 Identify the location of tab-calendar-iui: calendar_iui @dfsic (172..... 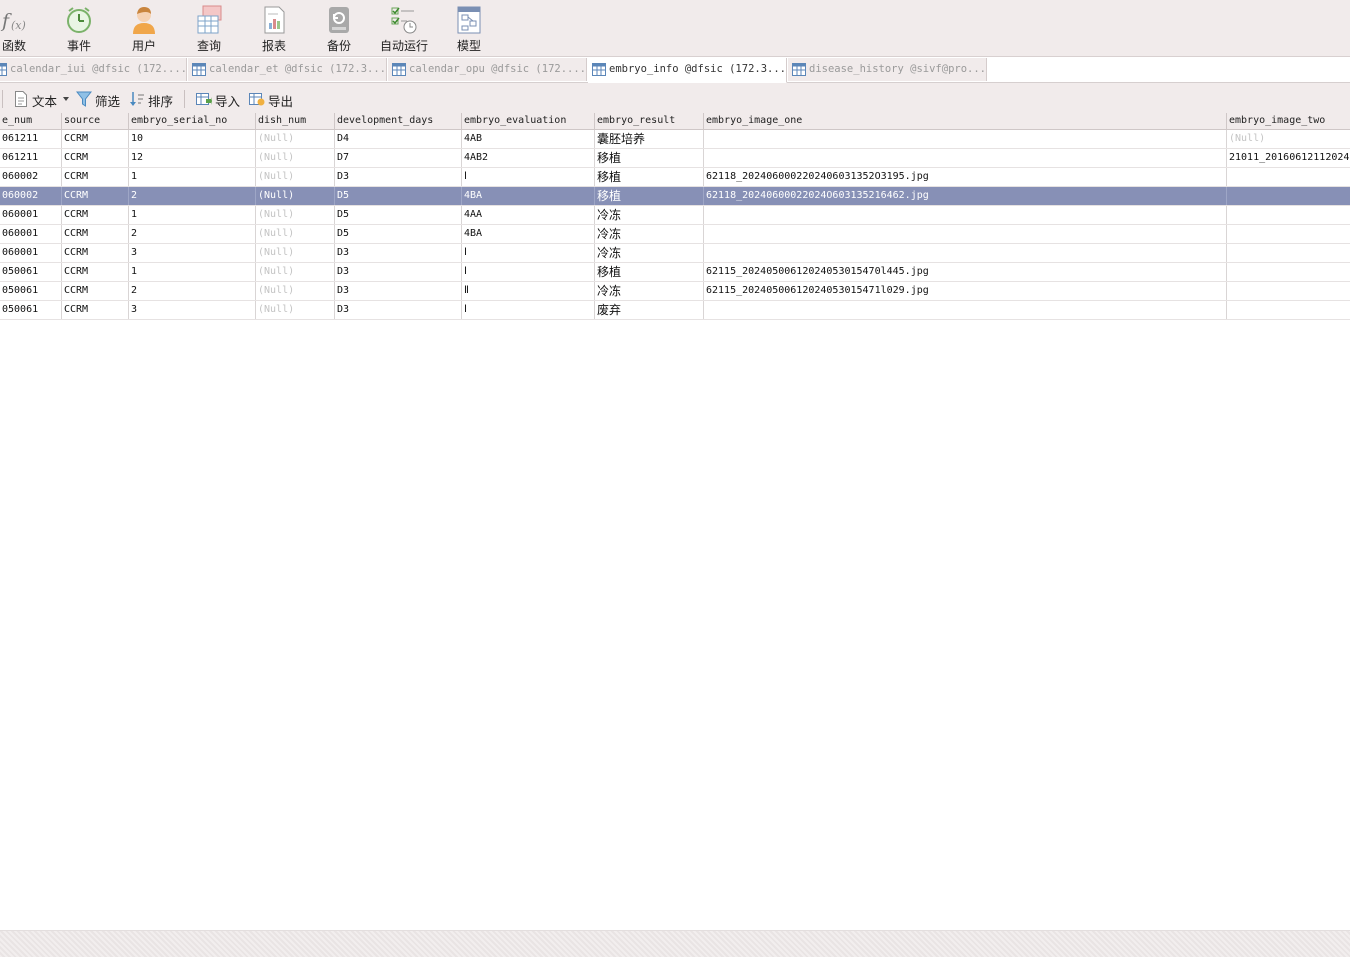
(93, 69).